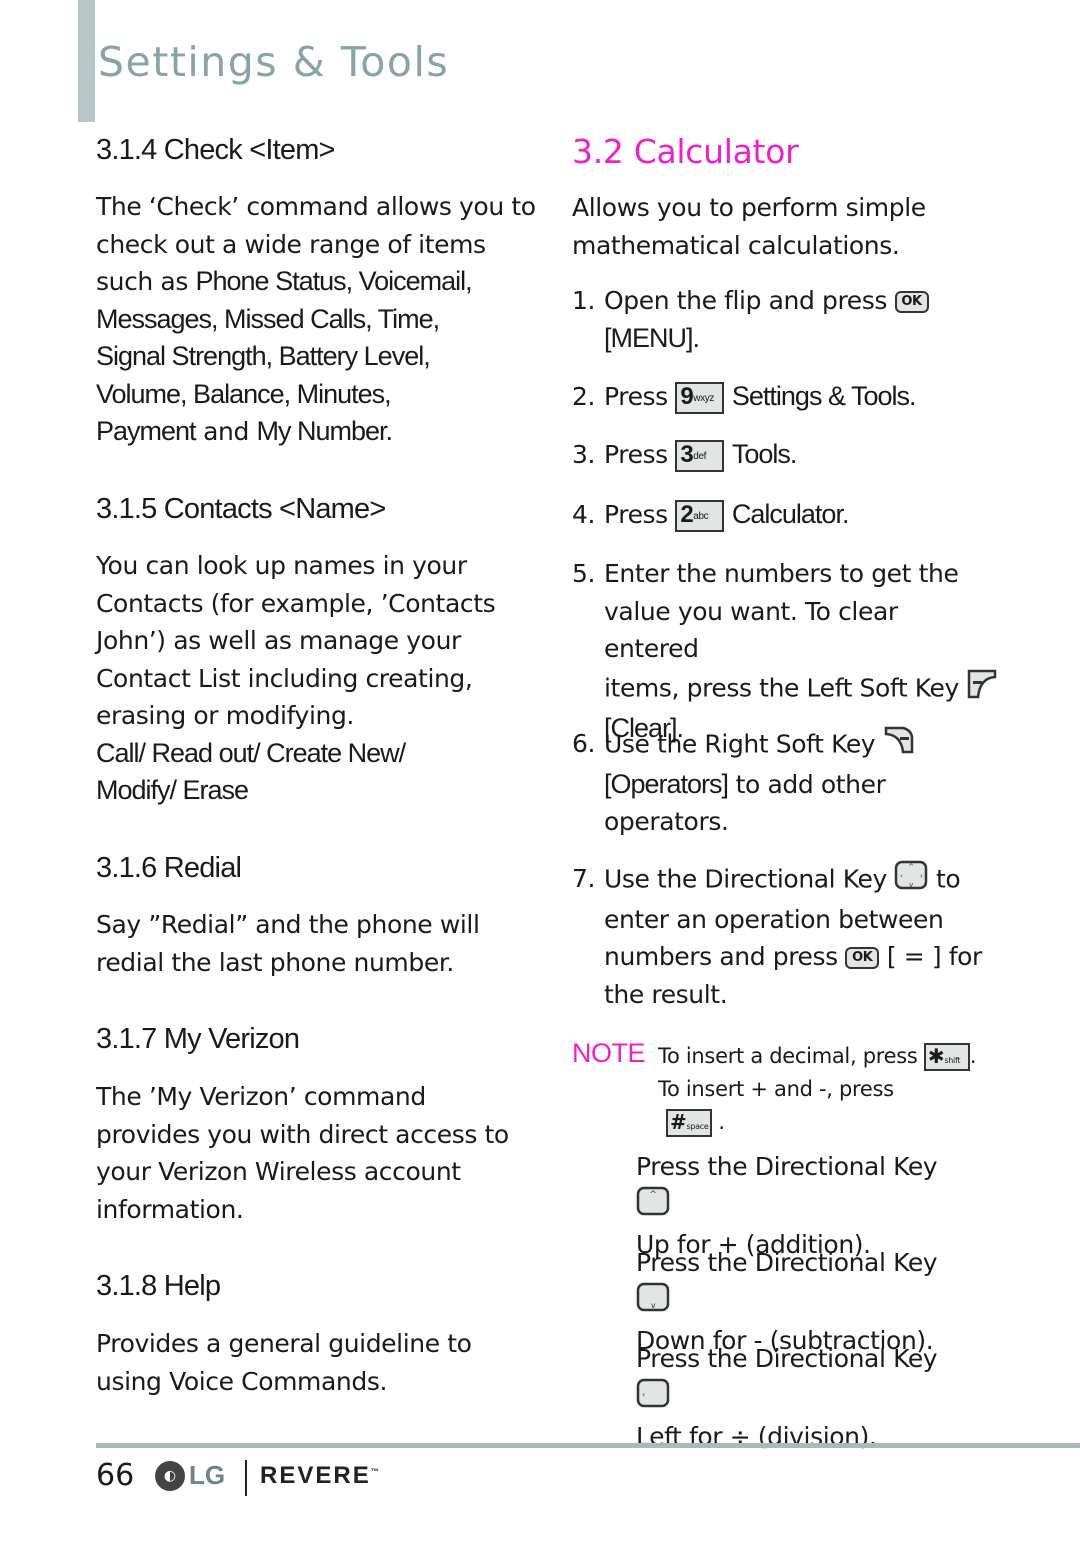 Image resolution: width=1080 pixels, height=1552 pixels. What do you see at coordinates (281, 565) in the screenshot?
I see `text-line: You can look up names in your` at bounding box center [281, 565].